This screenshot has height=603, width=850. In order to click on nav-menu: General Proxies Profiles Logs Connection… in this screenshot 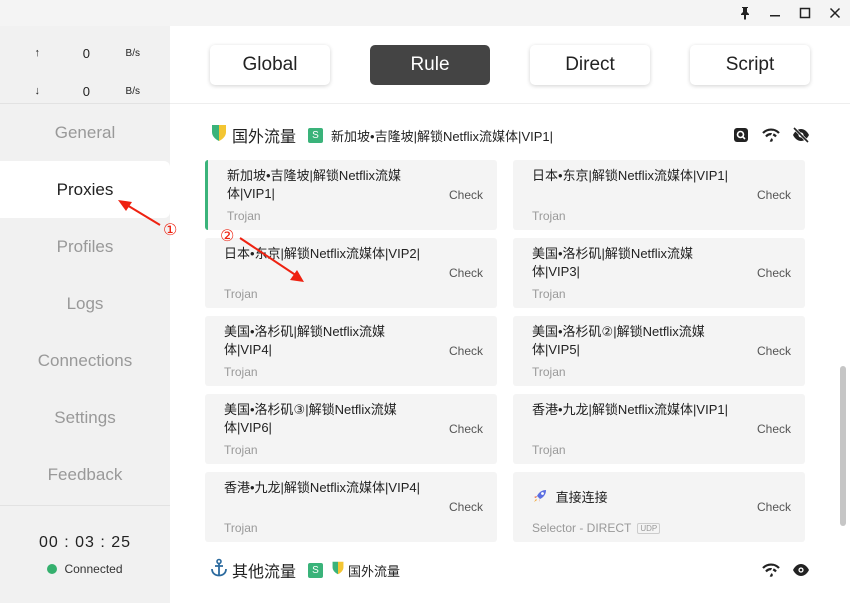, I will do `click(85, 303)`.